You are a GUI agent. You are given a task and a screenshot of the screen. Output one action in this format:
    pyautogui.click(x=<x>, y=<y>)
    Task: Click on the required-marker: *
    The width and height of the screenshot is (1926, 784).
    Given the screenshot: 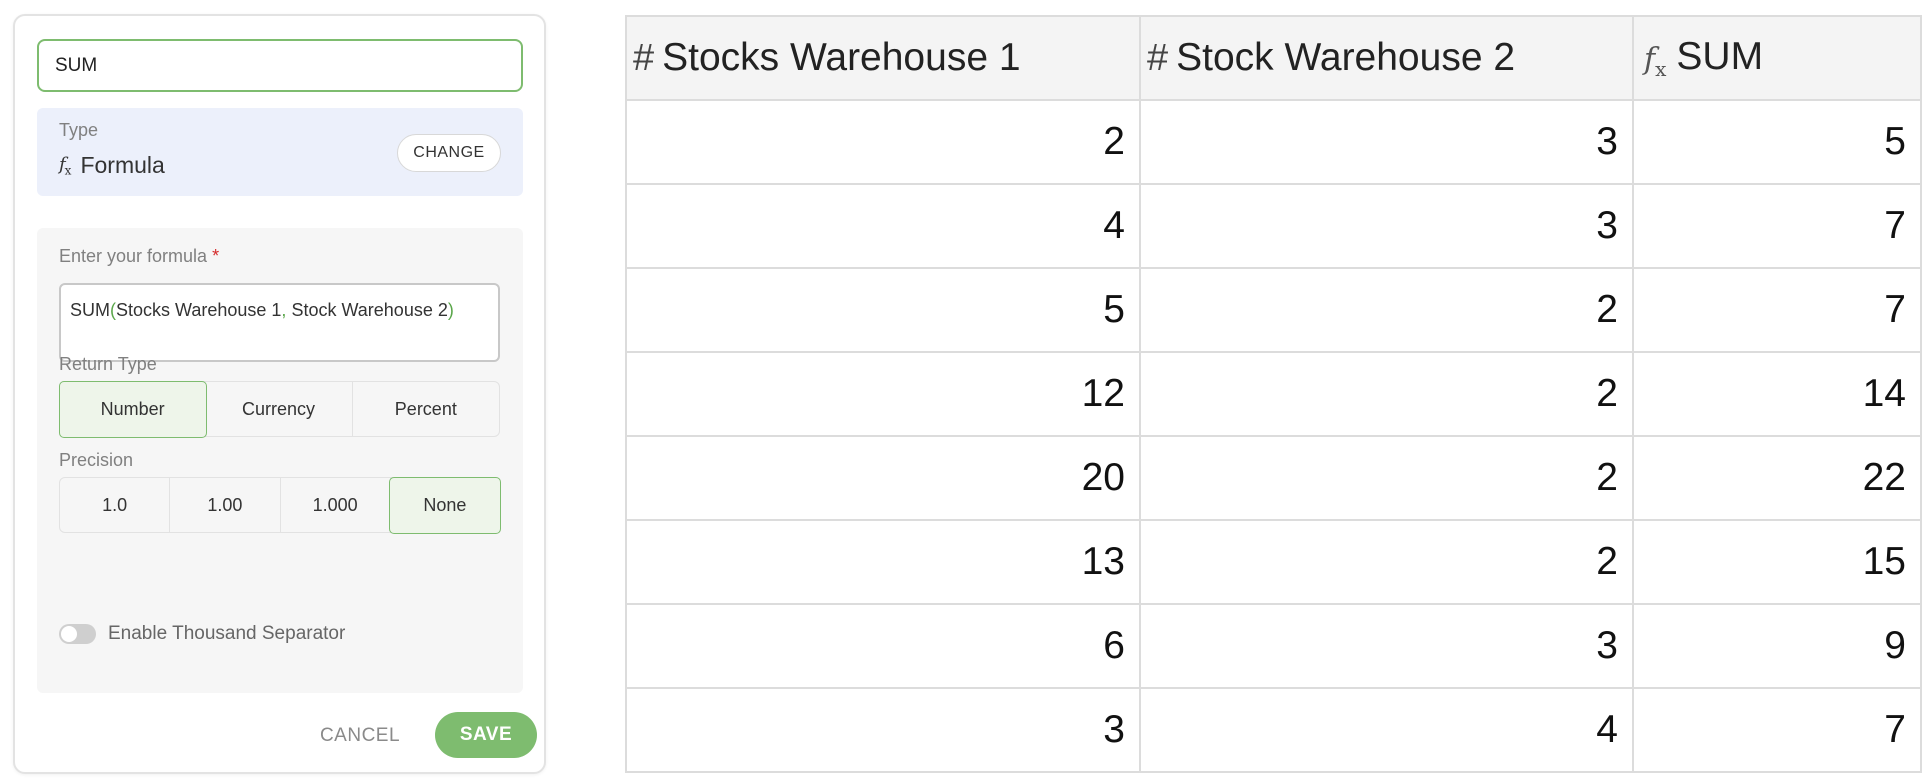 What is the action you would take?
    pyautogui.click(x=216, y=256)
    